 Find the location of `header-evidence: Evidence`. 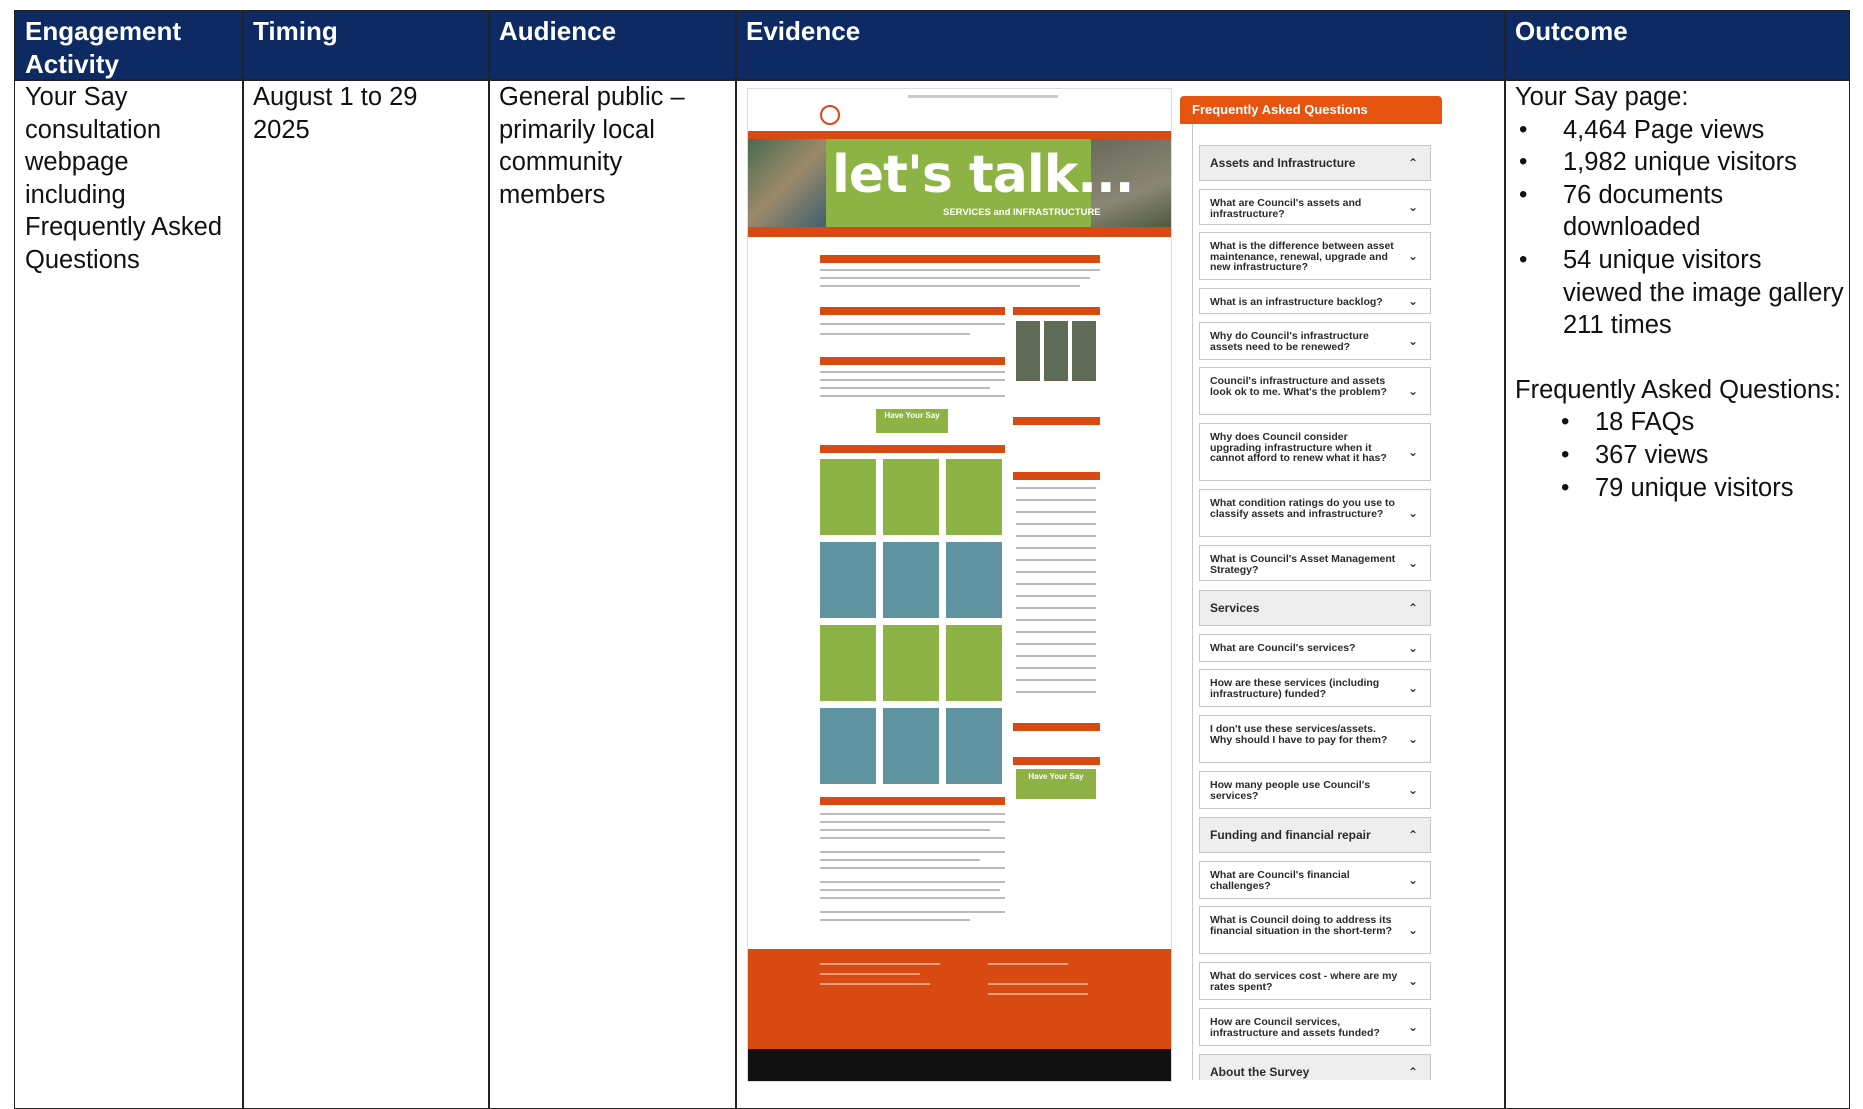

header-evidence: Evidence is located at coordinates (803, 31).